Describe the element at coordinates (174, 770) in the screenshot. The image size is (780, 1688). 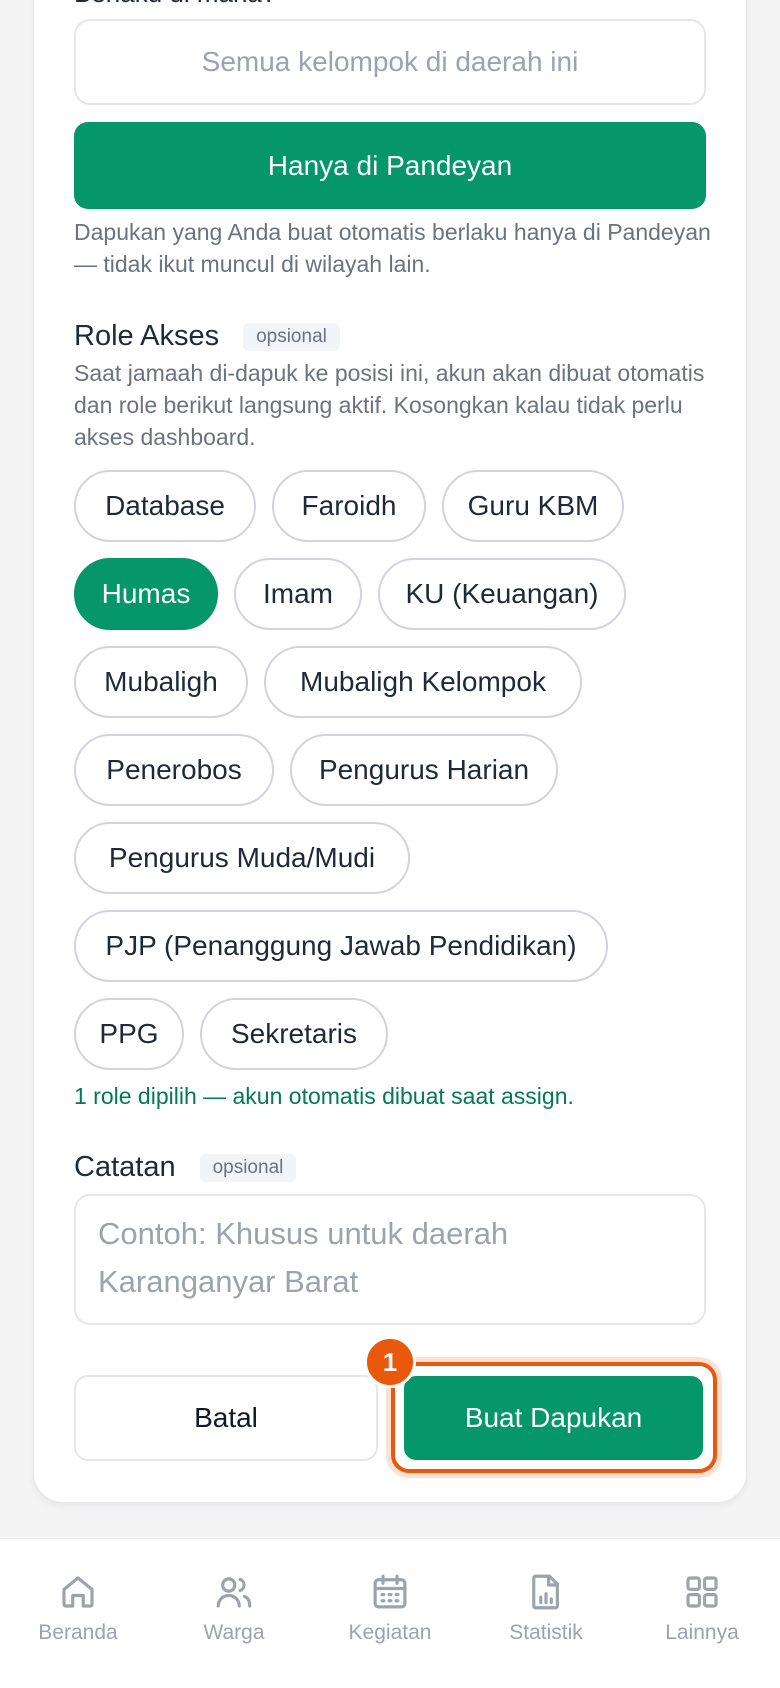
I see `role-chip-penerobos: Penerobos` at that location.